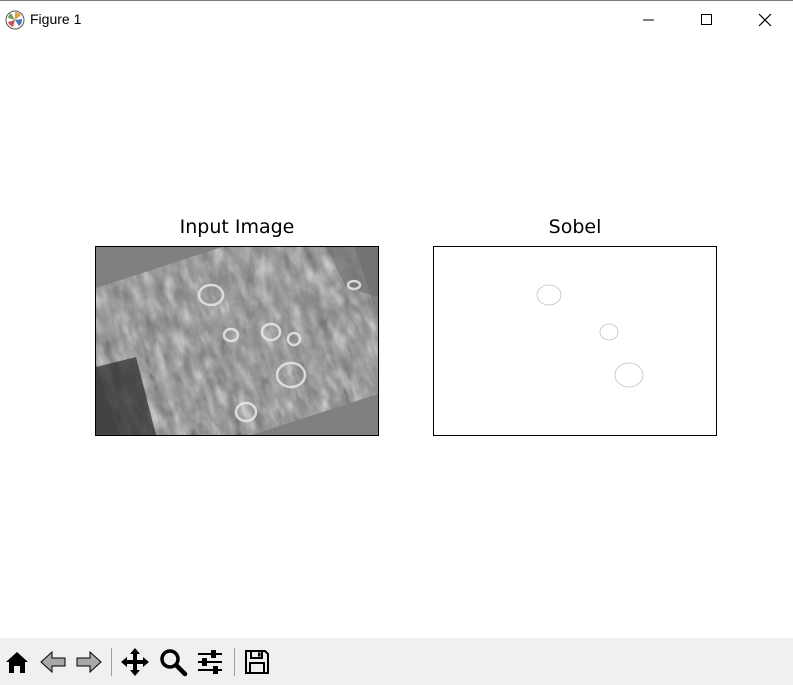 This screenshot has height=685, width=793. I want to click on pan-move-icon, so click(135, 662).